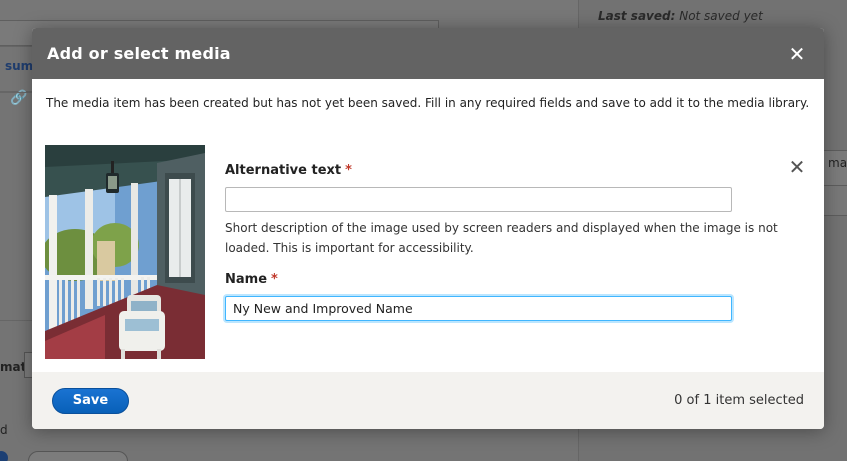 Image resolution: width=847 pixels, height=461 pixels. Describe the element at coordinates (797, 54) in the screenshot. I see `close-icon: ✕` at that location.